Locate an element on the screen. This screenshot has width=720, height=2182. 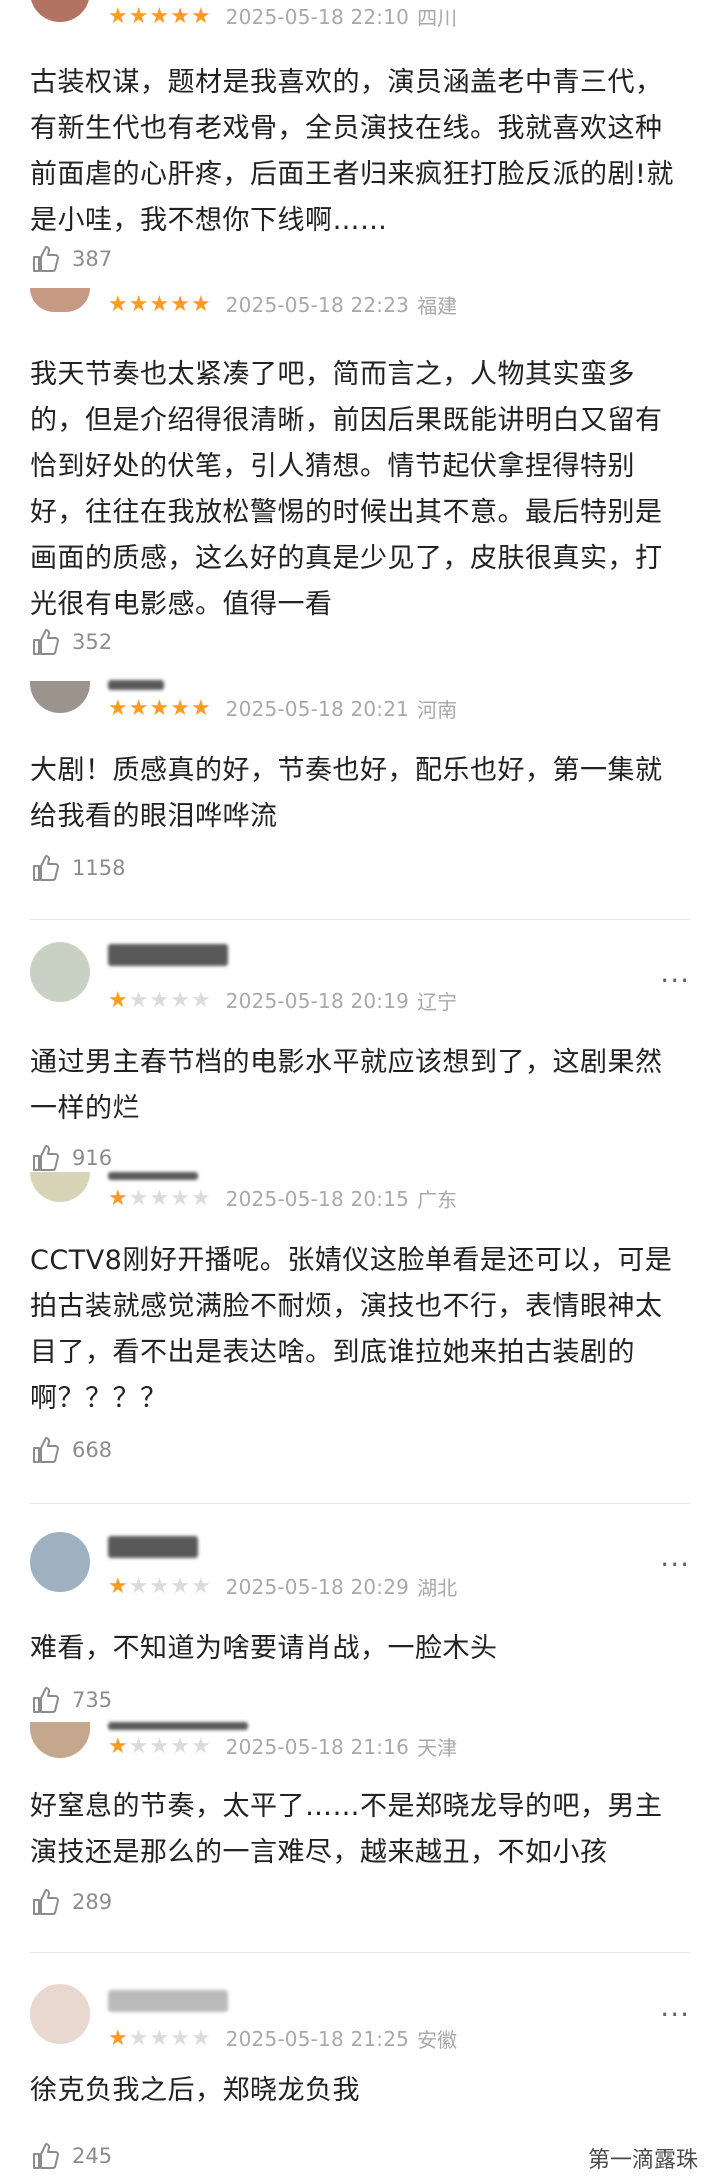
review-location: 四川 is located at coordinates (437, 18).